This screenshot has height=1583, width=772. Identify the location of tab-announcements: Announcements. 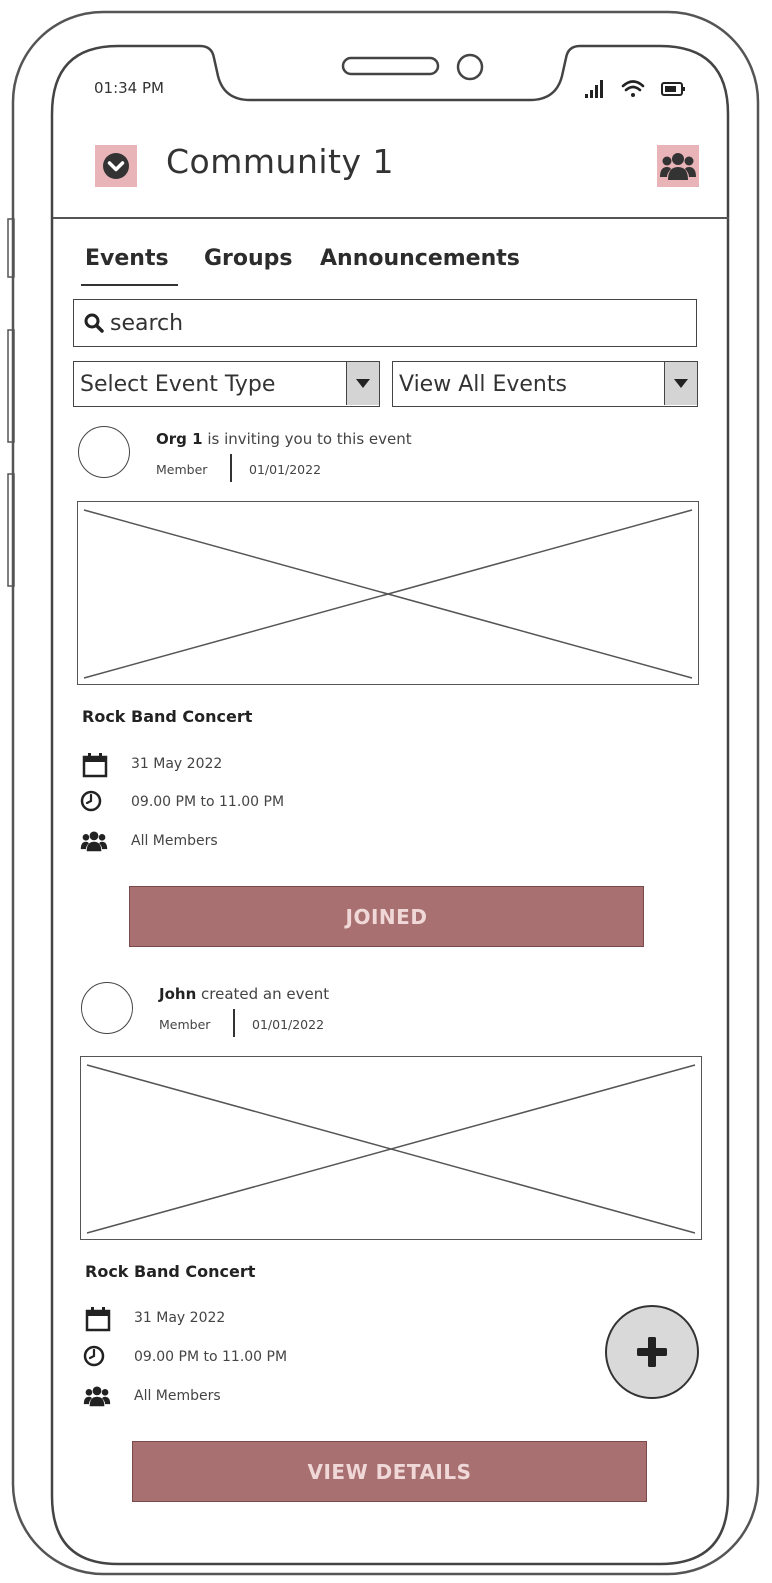
(420, 258).